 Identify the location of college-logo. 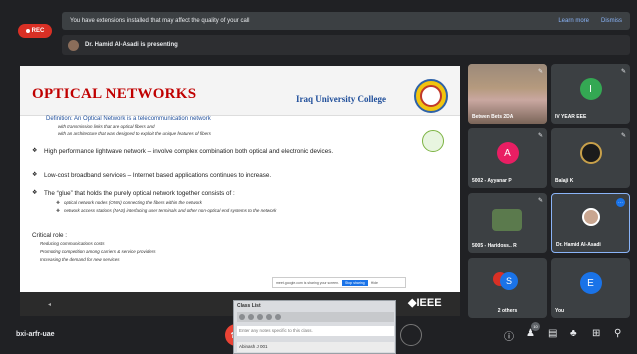
(431, 96).